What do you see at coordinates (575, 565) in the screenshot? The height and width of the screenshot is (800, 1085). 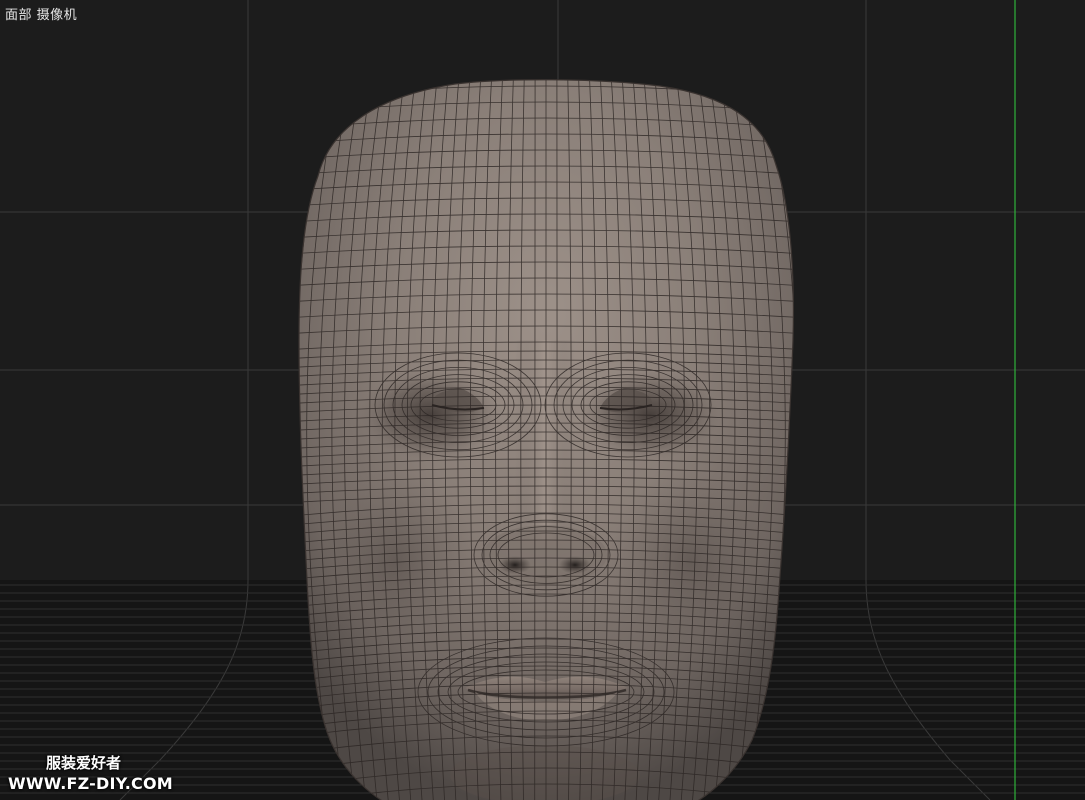 I see `right-nostril` at bounding box center [575, 565].